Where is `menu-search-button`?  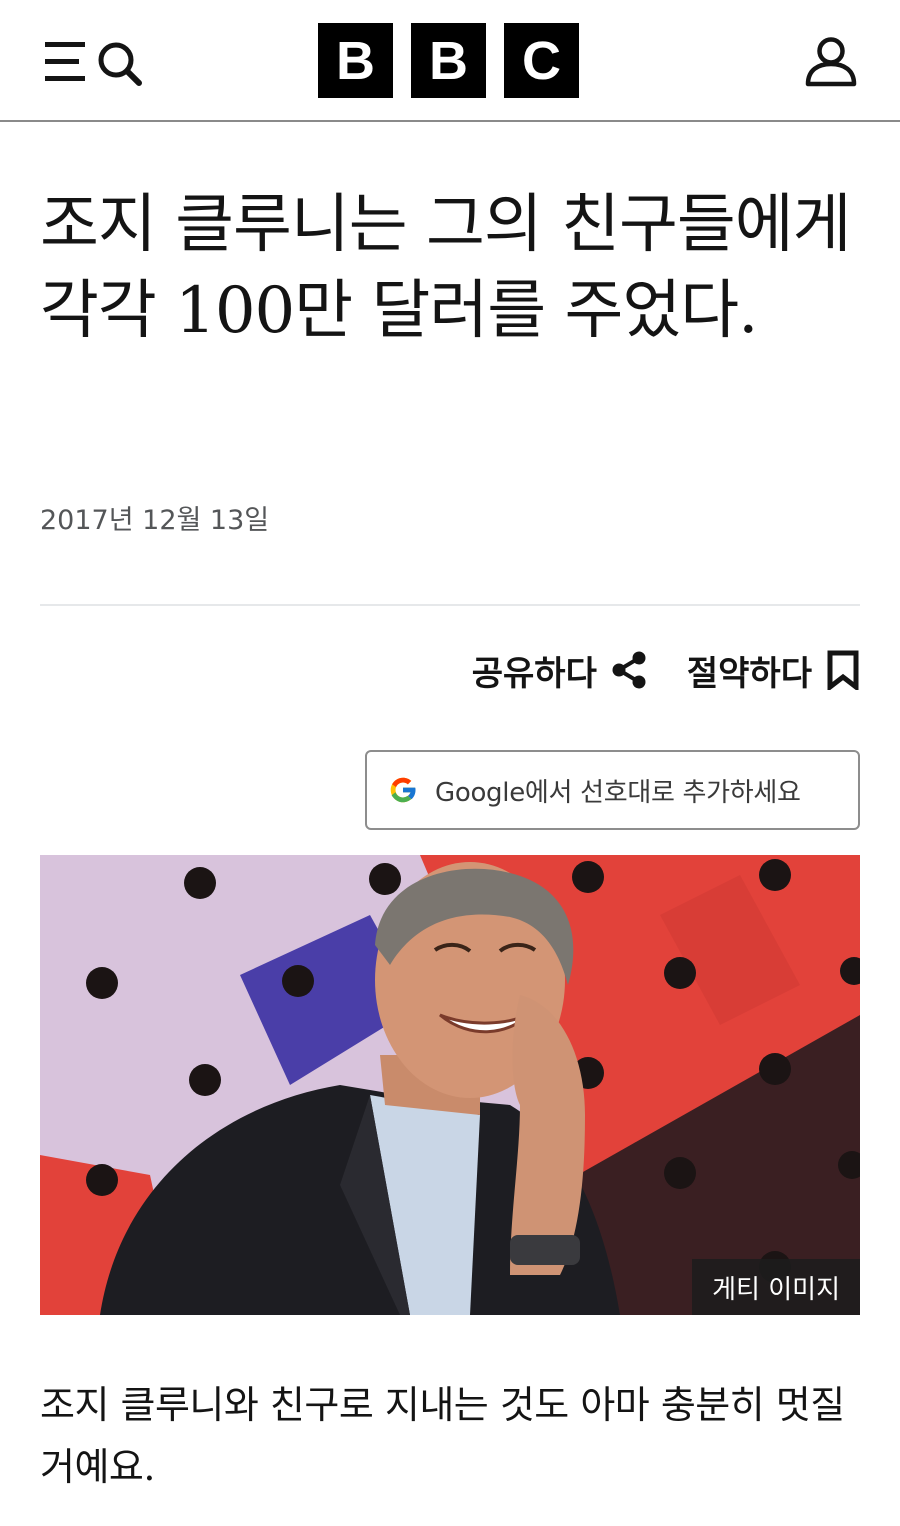
menu-search-button is located at coordinates (94, 62).